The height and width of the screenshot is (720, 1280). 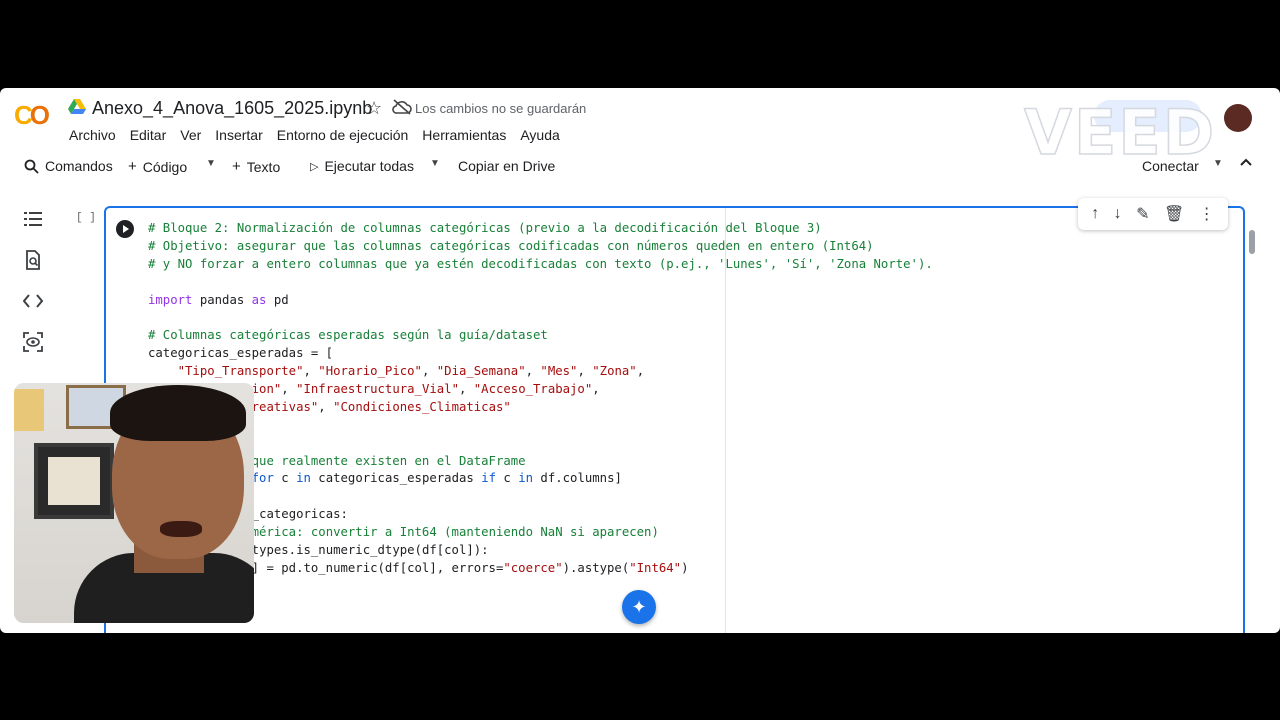 What do you see at coordinates (314, 166) in the screenshot?
I see `play-icon: ▷` at bounding box center [314, 166].